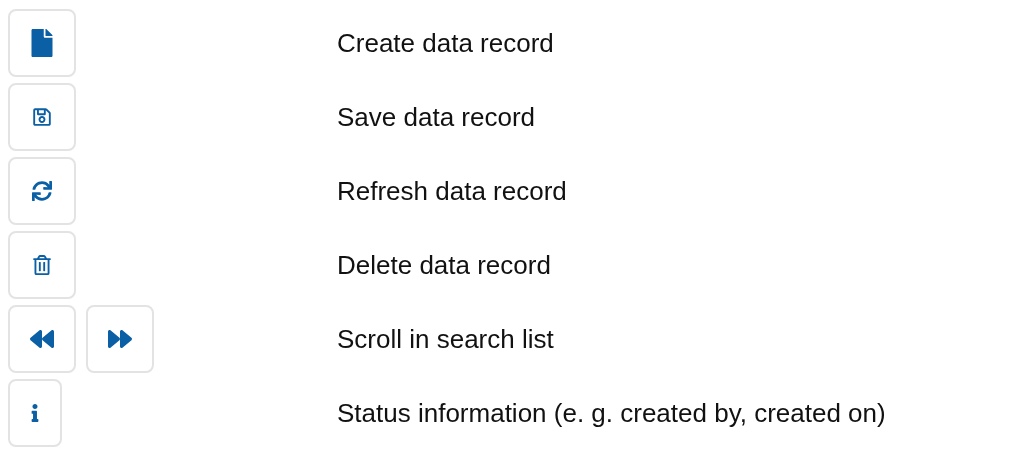  I want to click on description-text: Scroll in search list, so click(445, 339).